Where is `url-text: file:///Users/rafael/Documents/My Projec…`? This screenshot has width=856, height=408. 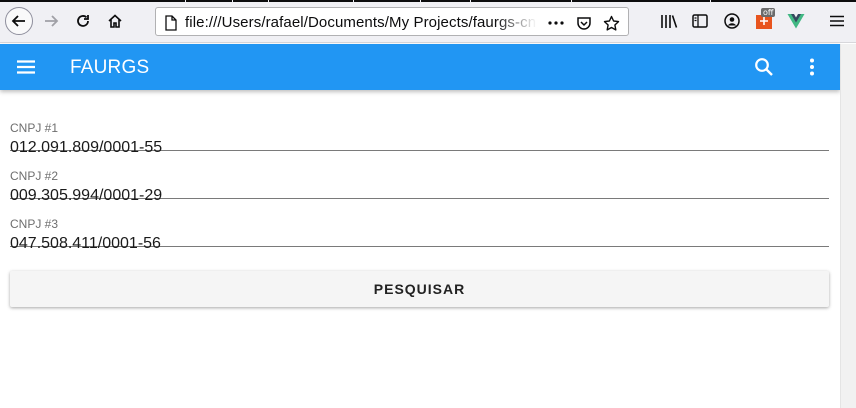 url-text: file:///Users/rafael/Documents/My Projec… is located at coordinates (361, 22).